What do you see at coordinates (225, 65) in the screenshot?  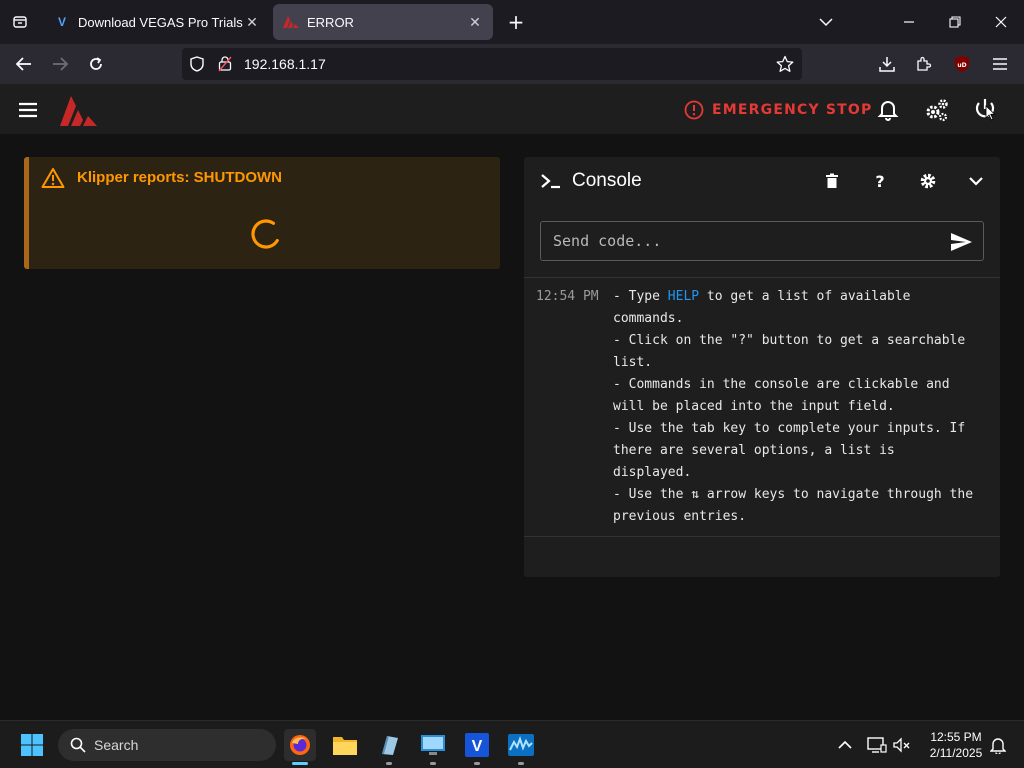 I see `insecure-lock-icon` at bounding box center [225, 65].